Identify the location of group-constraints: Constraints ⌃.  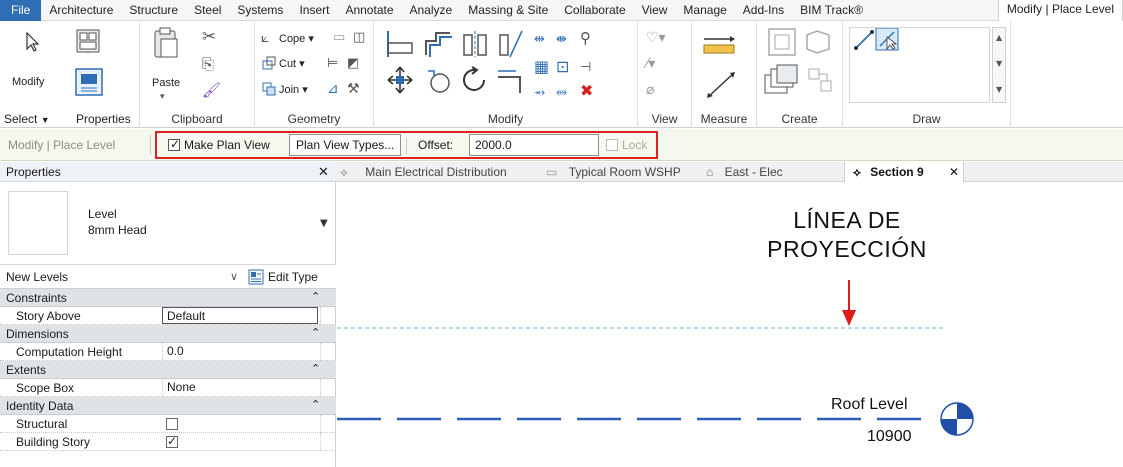
(168, 298).